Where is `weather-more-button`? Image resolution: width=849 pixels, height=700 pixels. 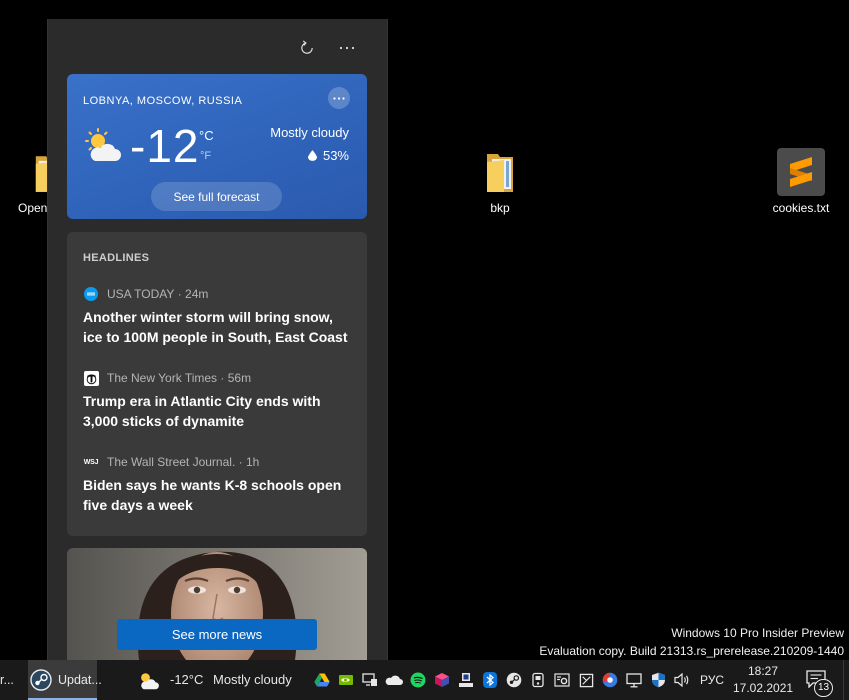 weather-more-button is located at coordinates (339, 98).